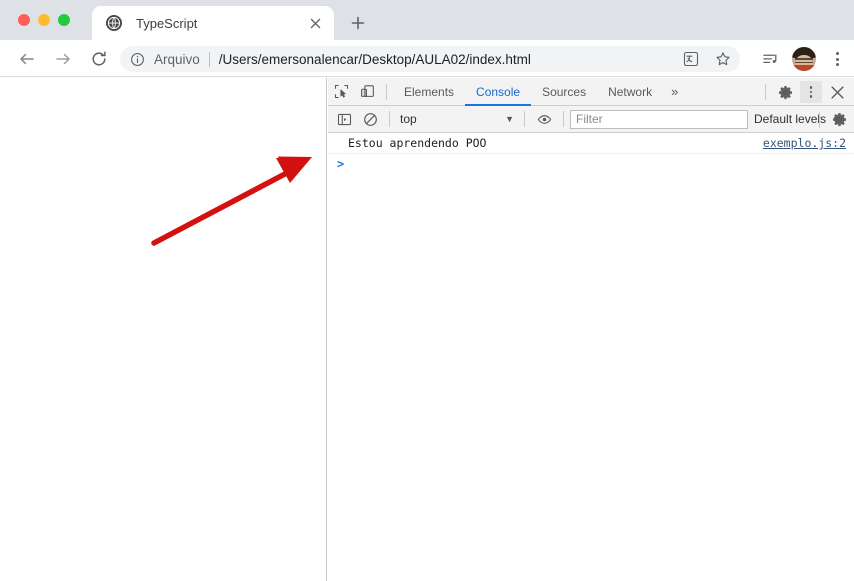  I want to click on info-circle-icon, so click(137, 59).